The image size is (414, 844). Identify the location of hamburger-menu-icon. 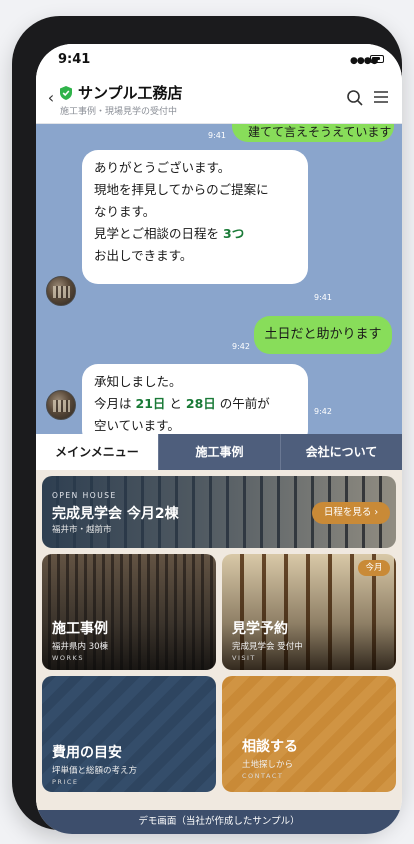
(381, 97).